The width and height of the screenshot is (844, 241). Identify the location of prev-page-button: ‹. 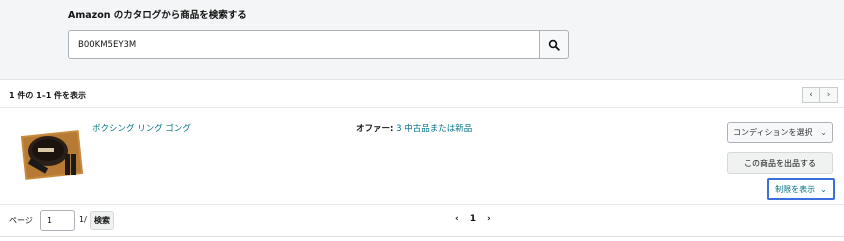
(811, 95).